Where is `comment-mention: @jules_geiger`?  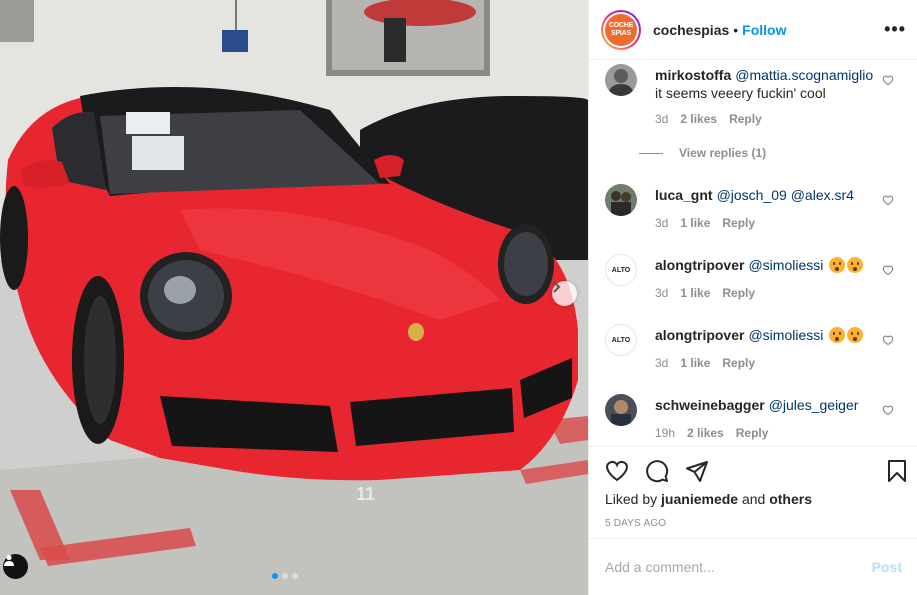 comment-mention: @jules_geiger is located at coordinates (814, 405).